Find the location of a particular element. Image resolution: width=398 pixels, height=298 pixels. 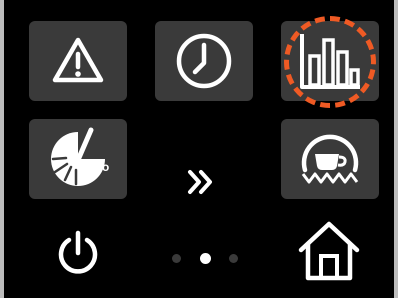

page-dot-active is located at coordinates (205, 258).